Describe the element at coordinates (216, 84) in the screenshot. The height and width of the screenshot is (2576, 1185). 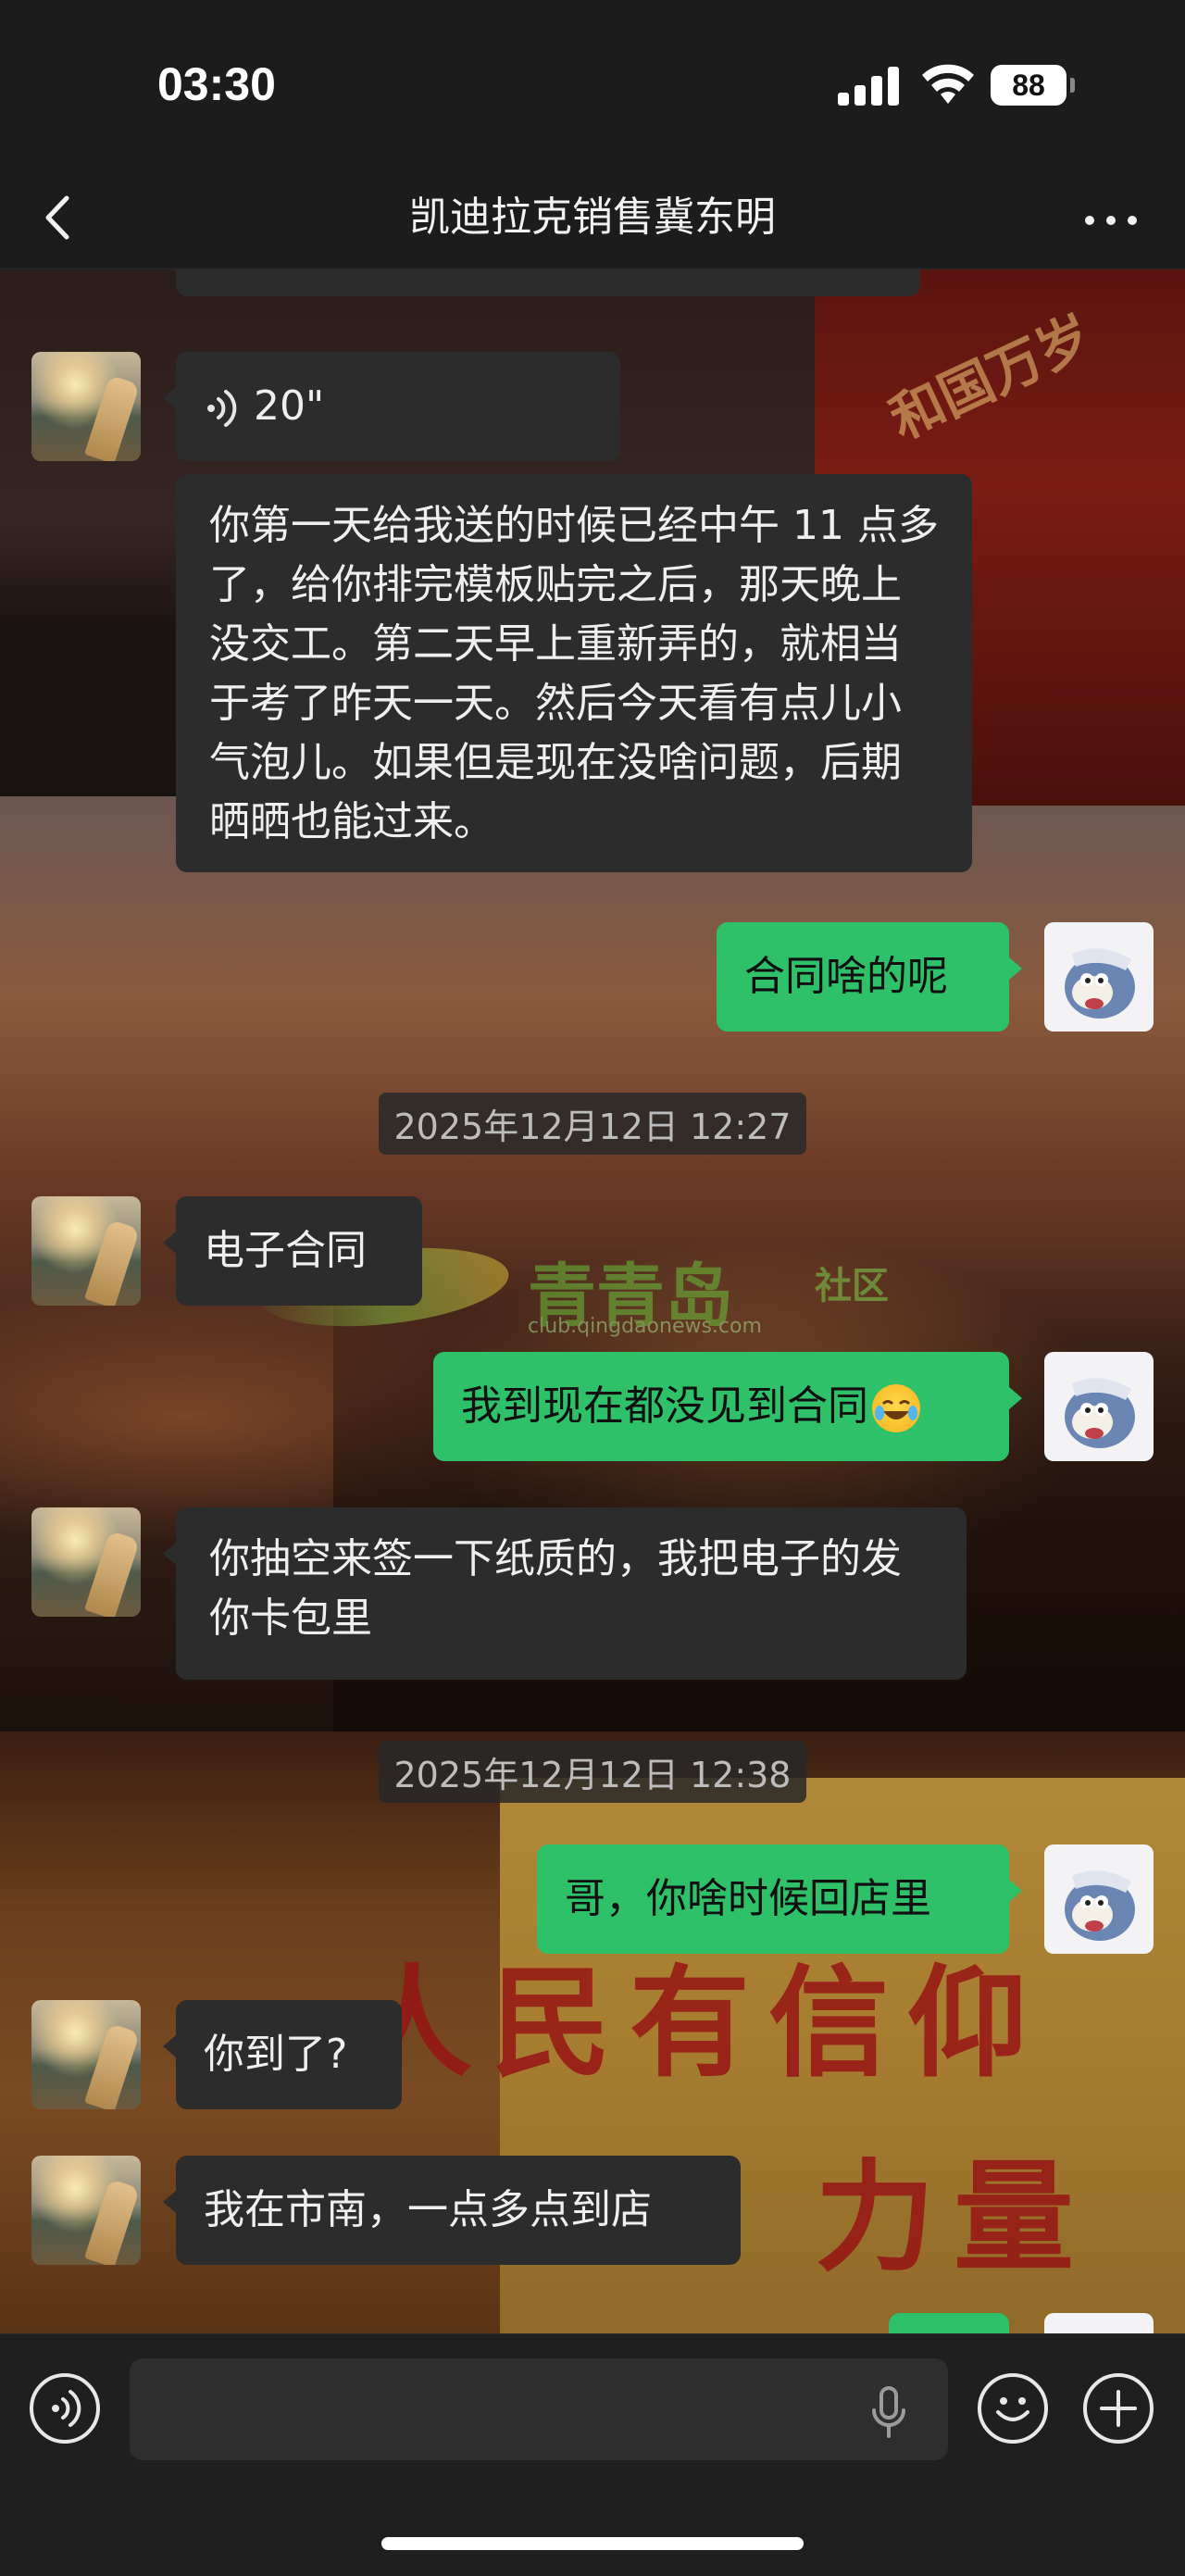
I see `status-time: 03:30` at that location.